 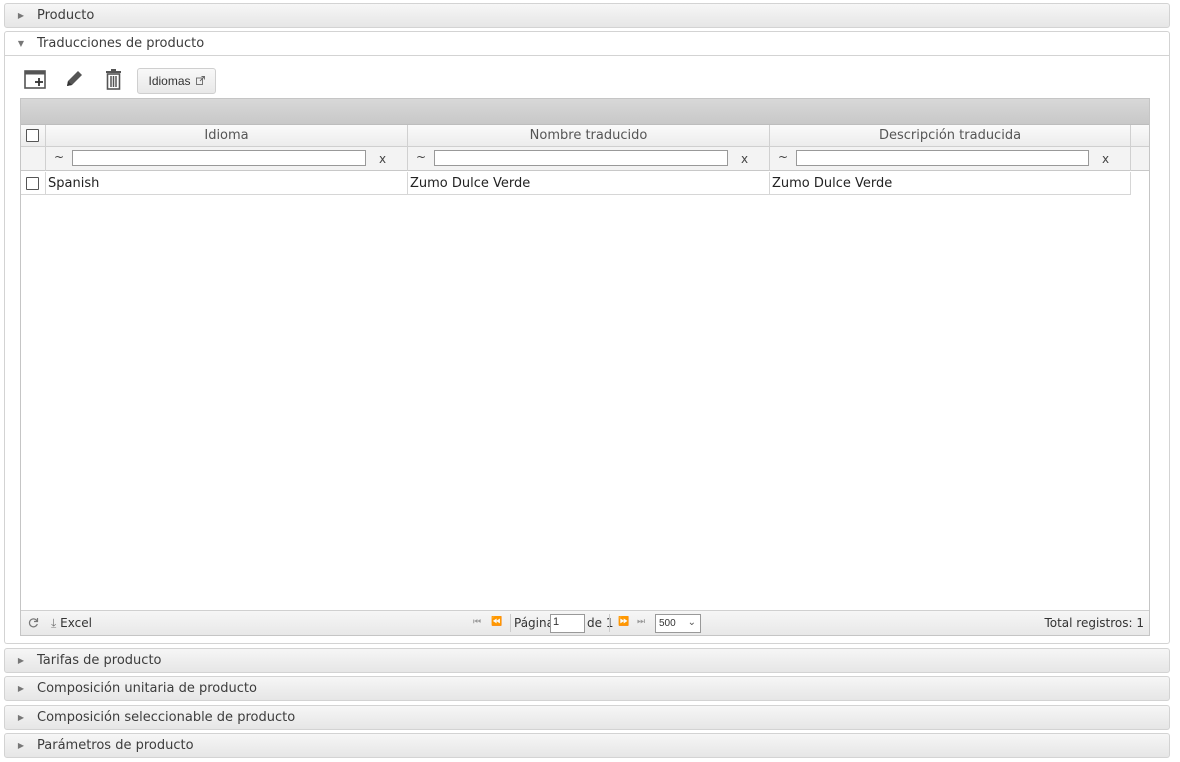 I want to click on section-traducciones-header: ▼ Traducciones de producto, so click(x=587, y=43).